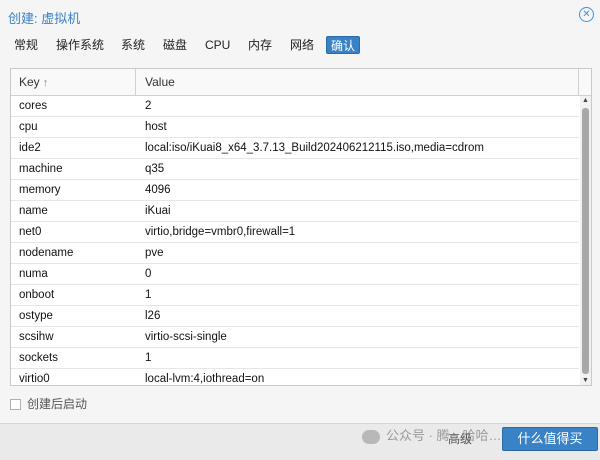 This screenshot has width=600, height=460. Describe the element at coordinates (36, 337) in the screenshot. I see `row-key: scsihw` at that location.